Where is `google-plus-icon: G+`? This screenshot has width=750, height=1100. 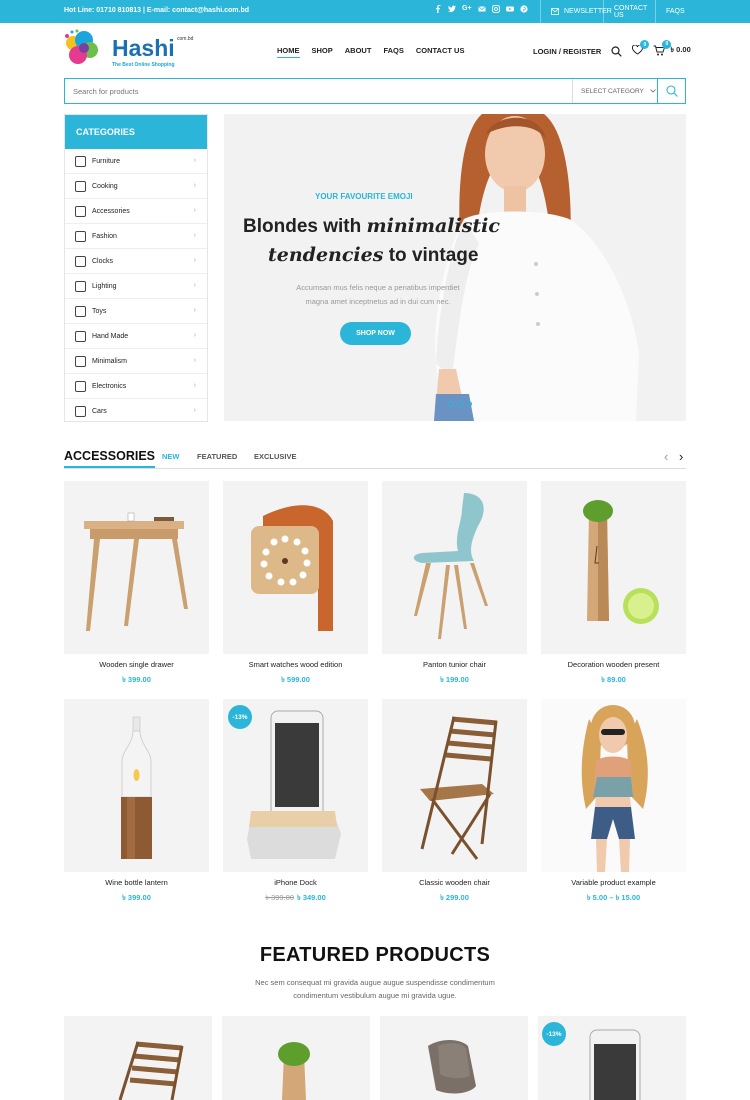 google-plus-icon: G+ is located at coordinates (467, 10).